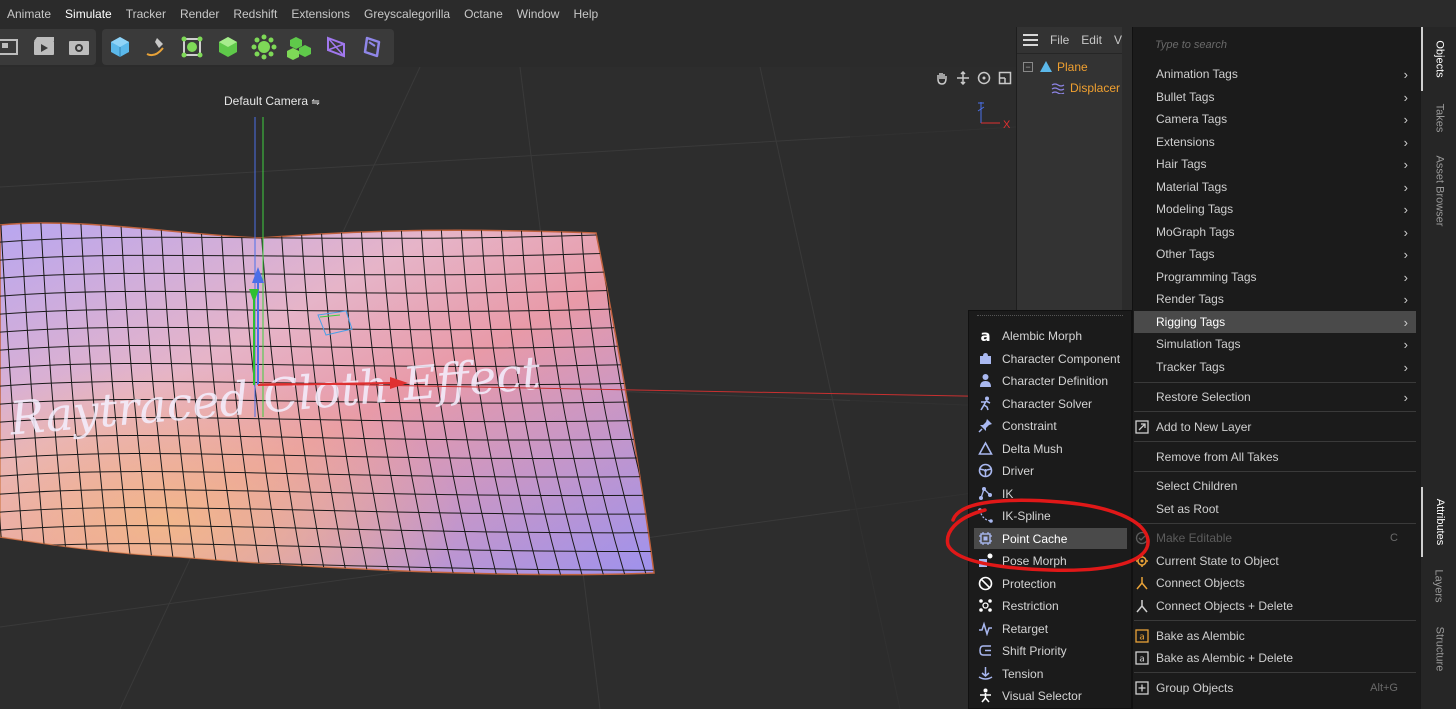 The width and height of the screenshot is (1456, 709). I want to click on menu-item-set-as-root: Set as Root, so click(1275, 509).